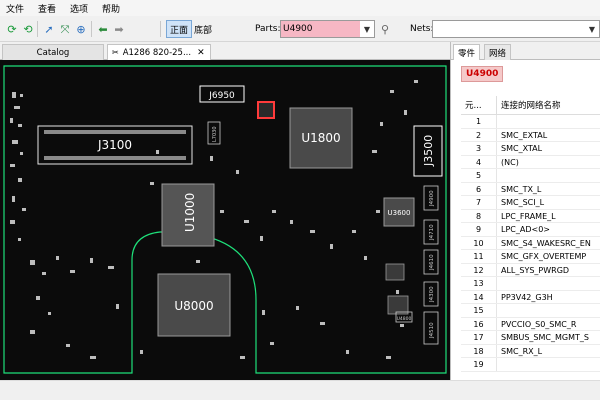 Image resolution: width=600 pixels, height=400 pixels. Describe the element at coordinates (548, 105) in the screenshot. I see `column-header-net: 连接的网络名称` at that location.